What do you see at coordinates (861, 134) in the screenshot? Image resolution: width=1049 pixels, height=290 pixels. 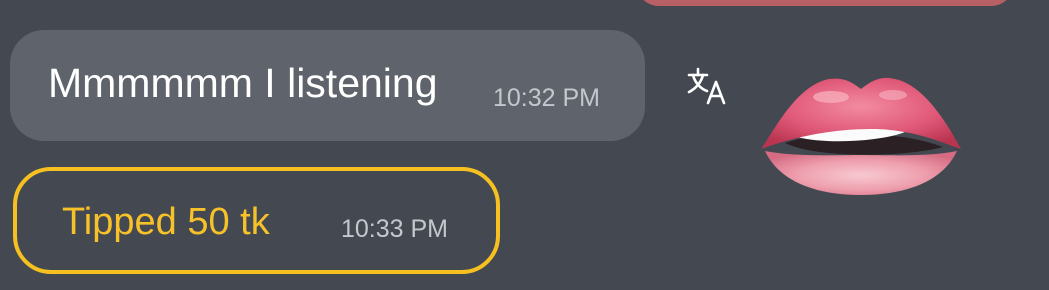 I see `lips-emoji-icon` at bounding box center [861, 134].